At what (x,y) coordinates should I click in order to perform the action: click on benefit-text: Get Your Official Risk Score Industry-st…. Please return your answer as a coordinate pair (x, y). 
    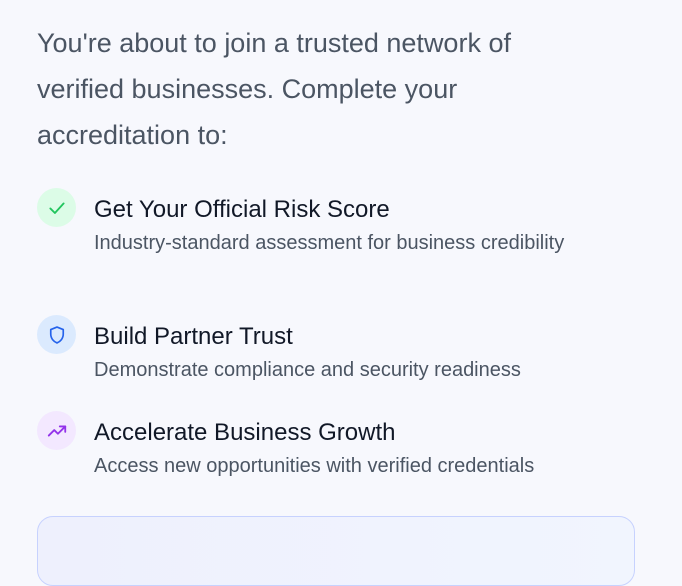
    Looking at the image, I should click on (354, 227).